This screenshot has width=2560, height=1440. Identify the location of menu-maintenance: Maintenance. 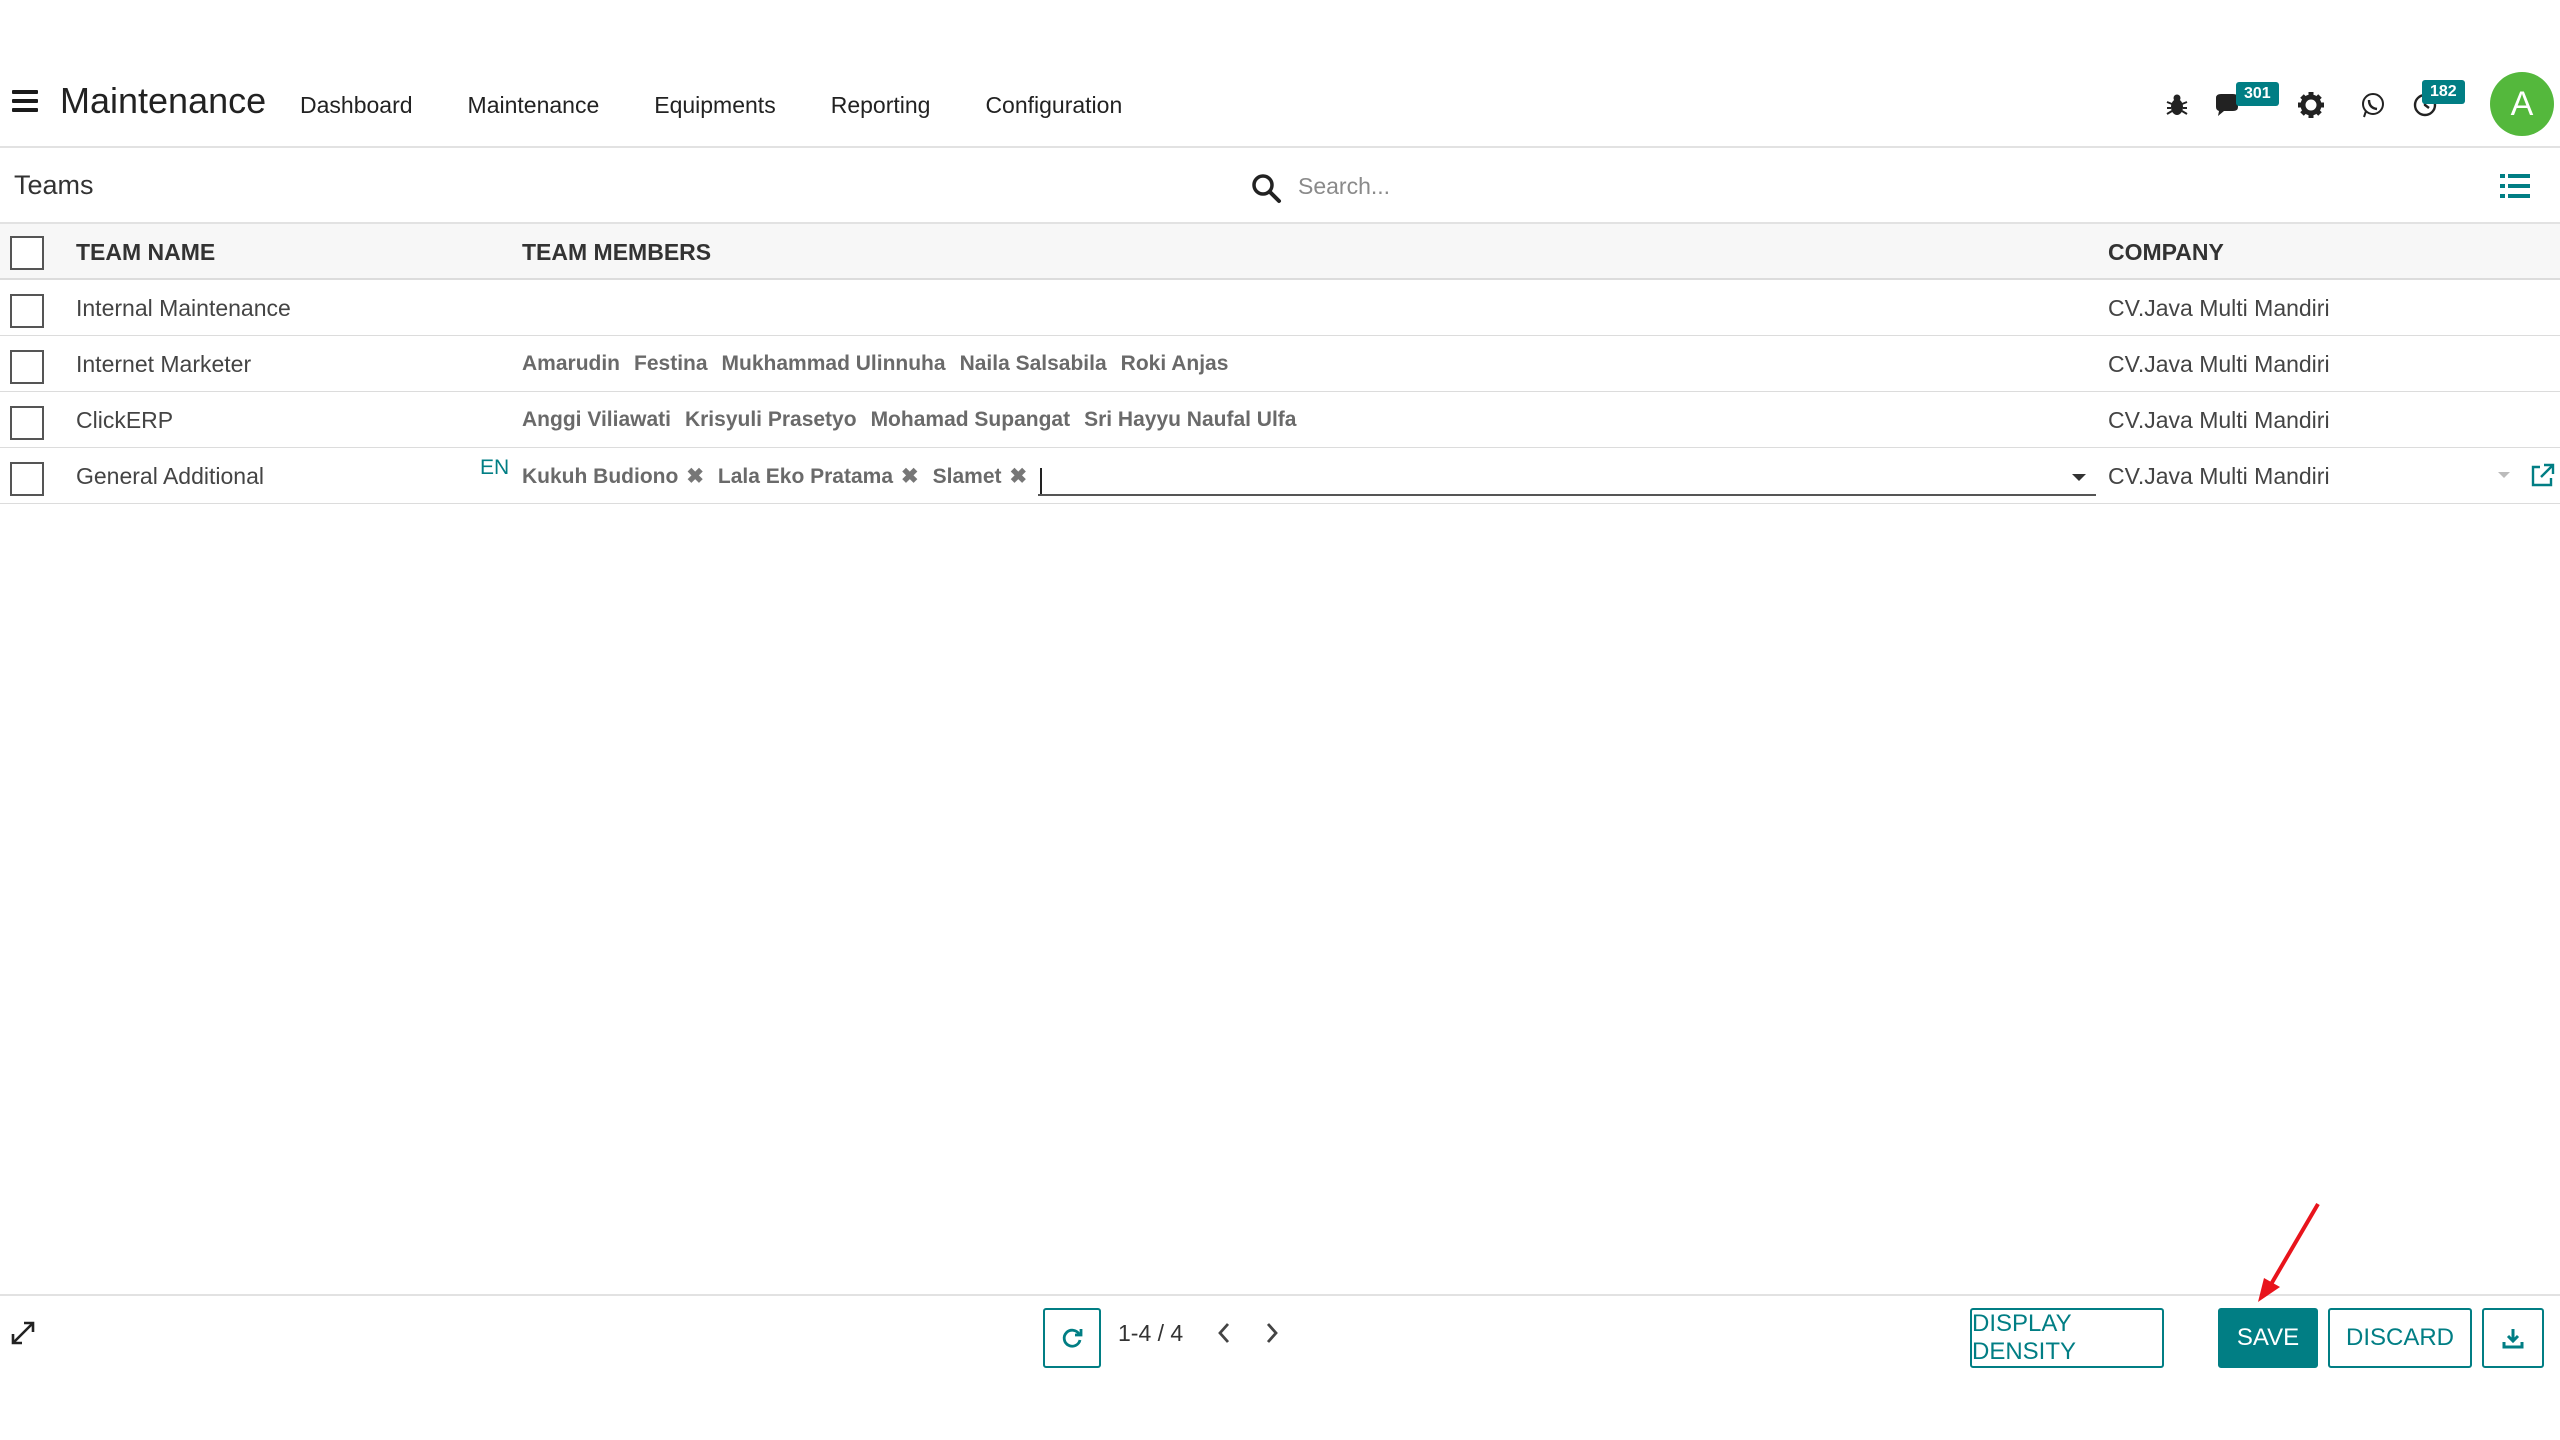
(534, 105).